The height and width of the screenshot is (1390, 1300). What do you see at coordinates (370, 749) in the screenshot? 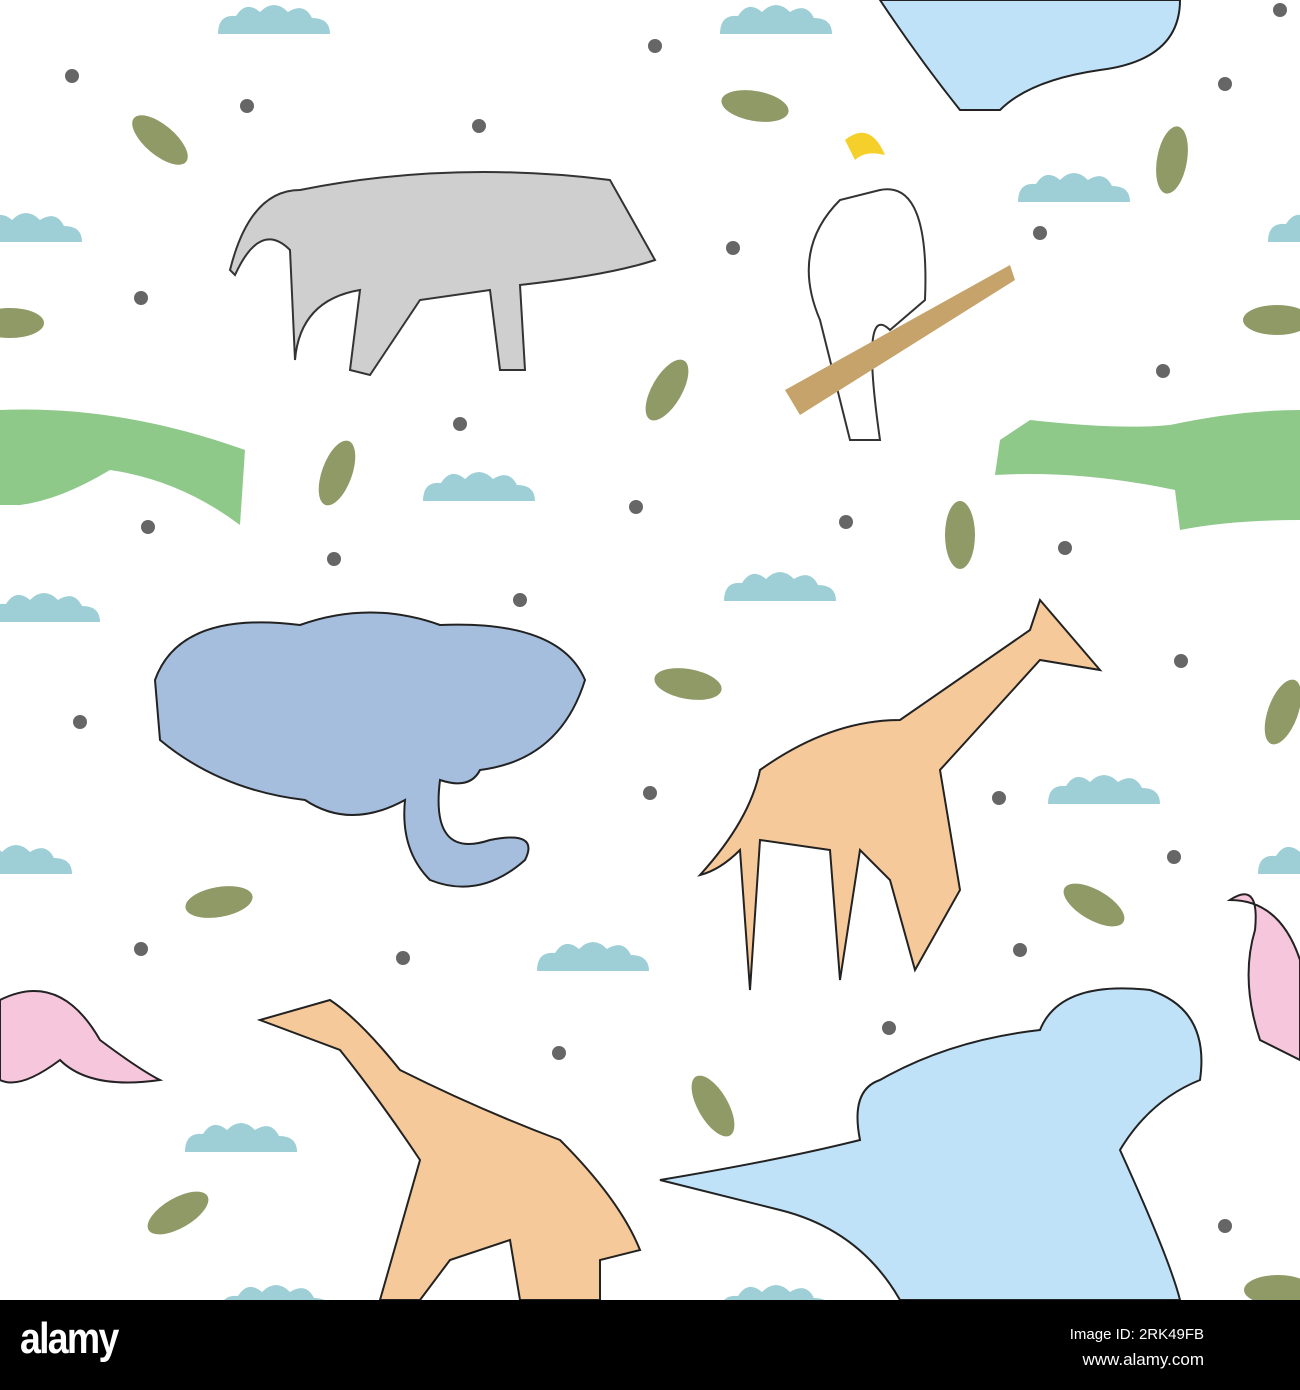
I see `elephant` at bounding box center [370, 749].